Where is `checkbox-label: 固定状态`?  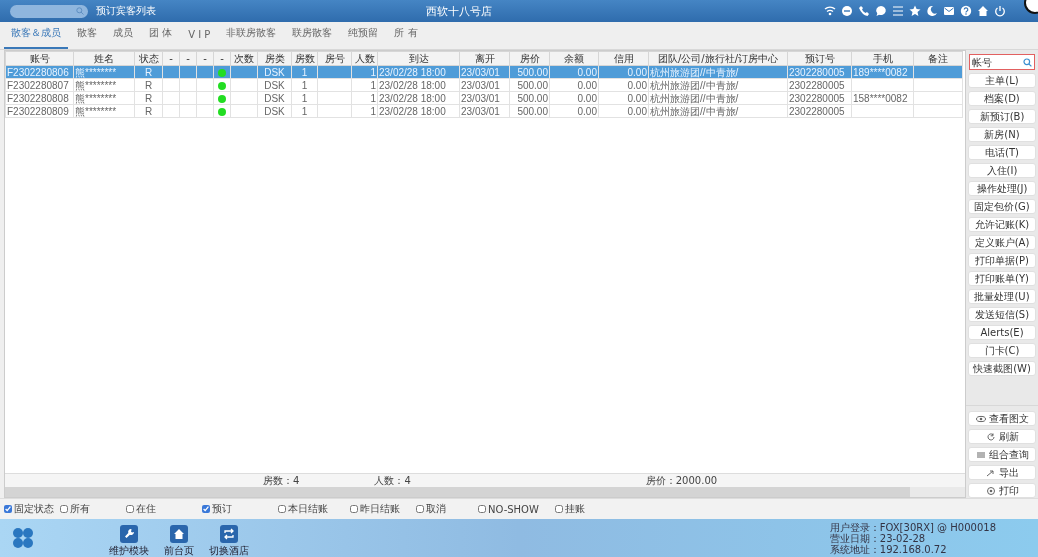
checkbox-label: 固定状态 is located at coordinates (34, 509).